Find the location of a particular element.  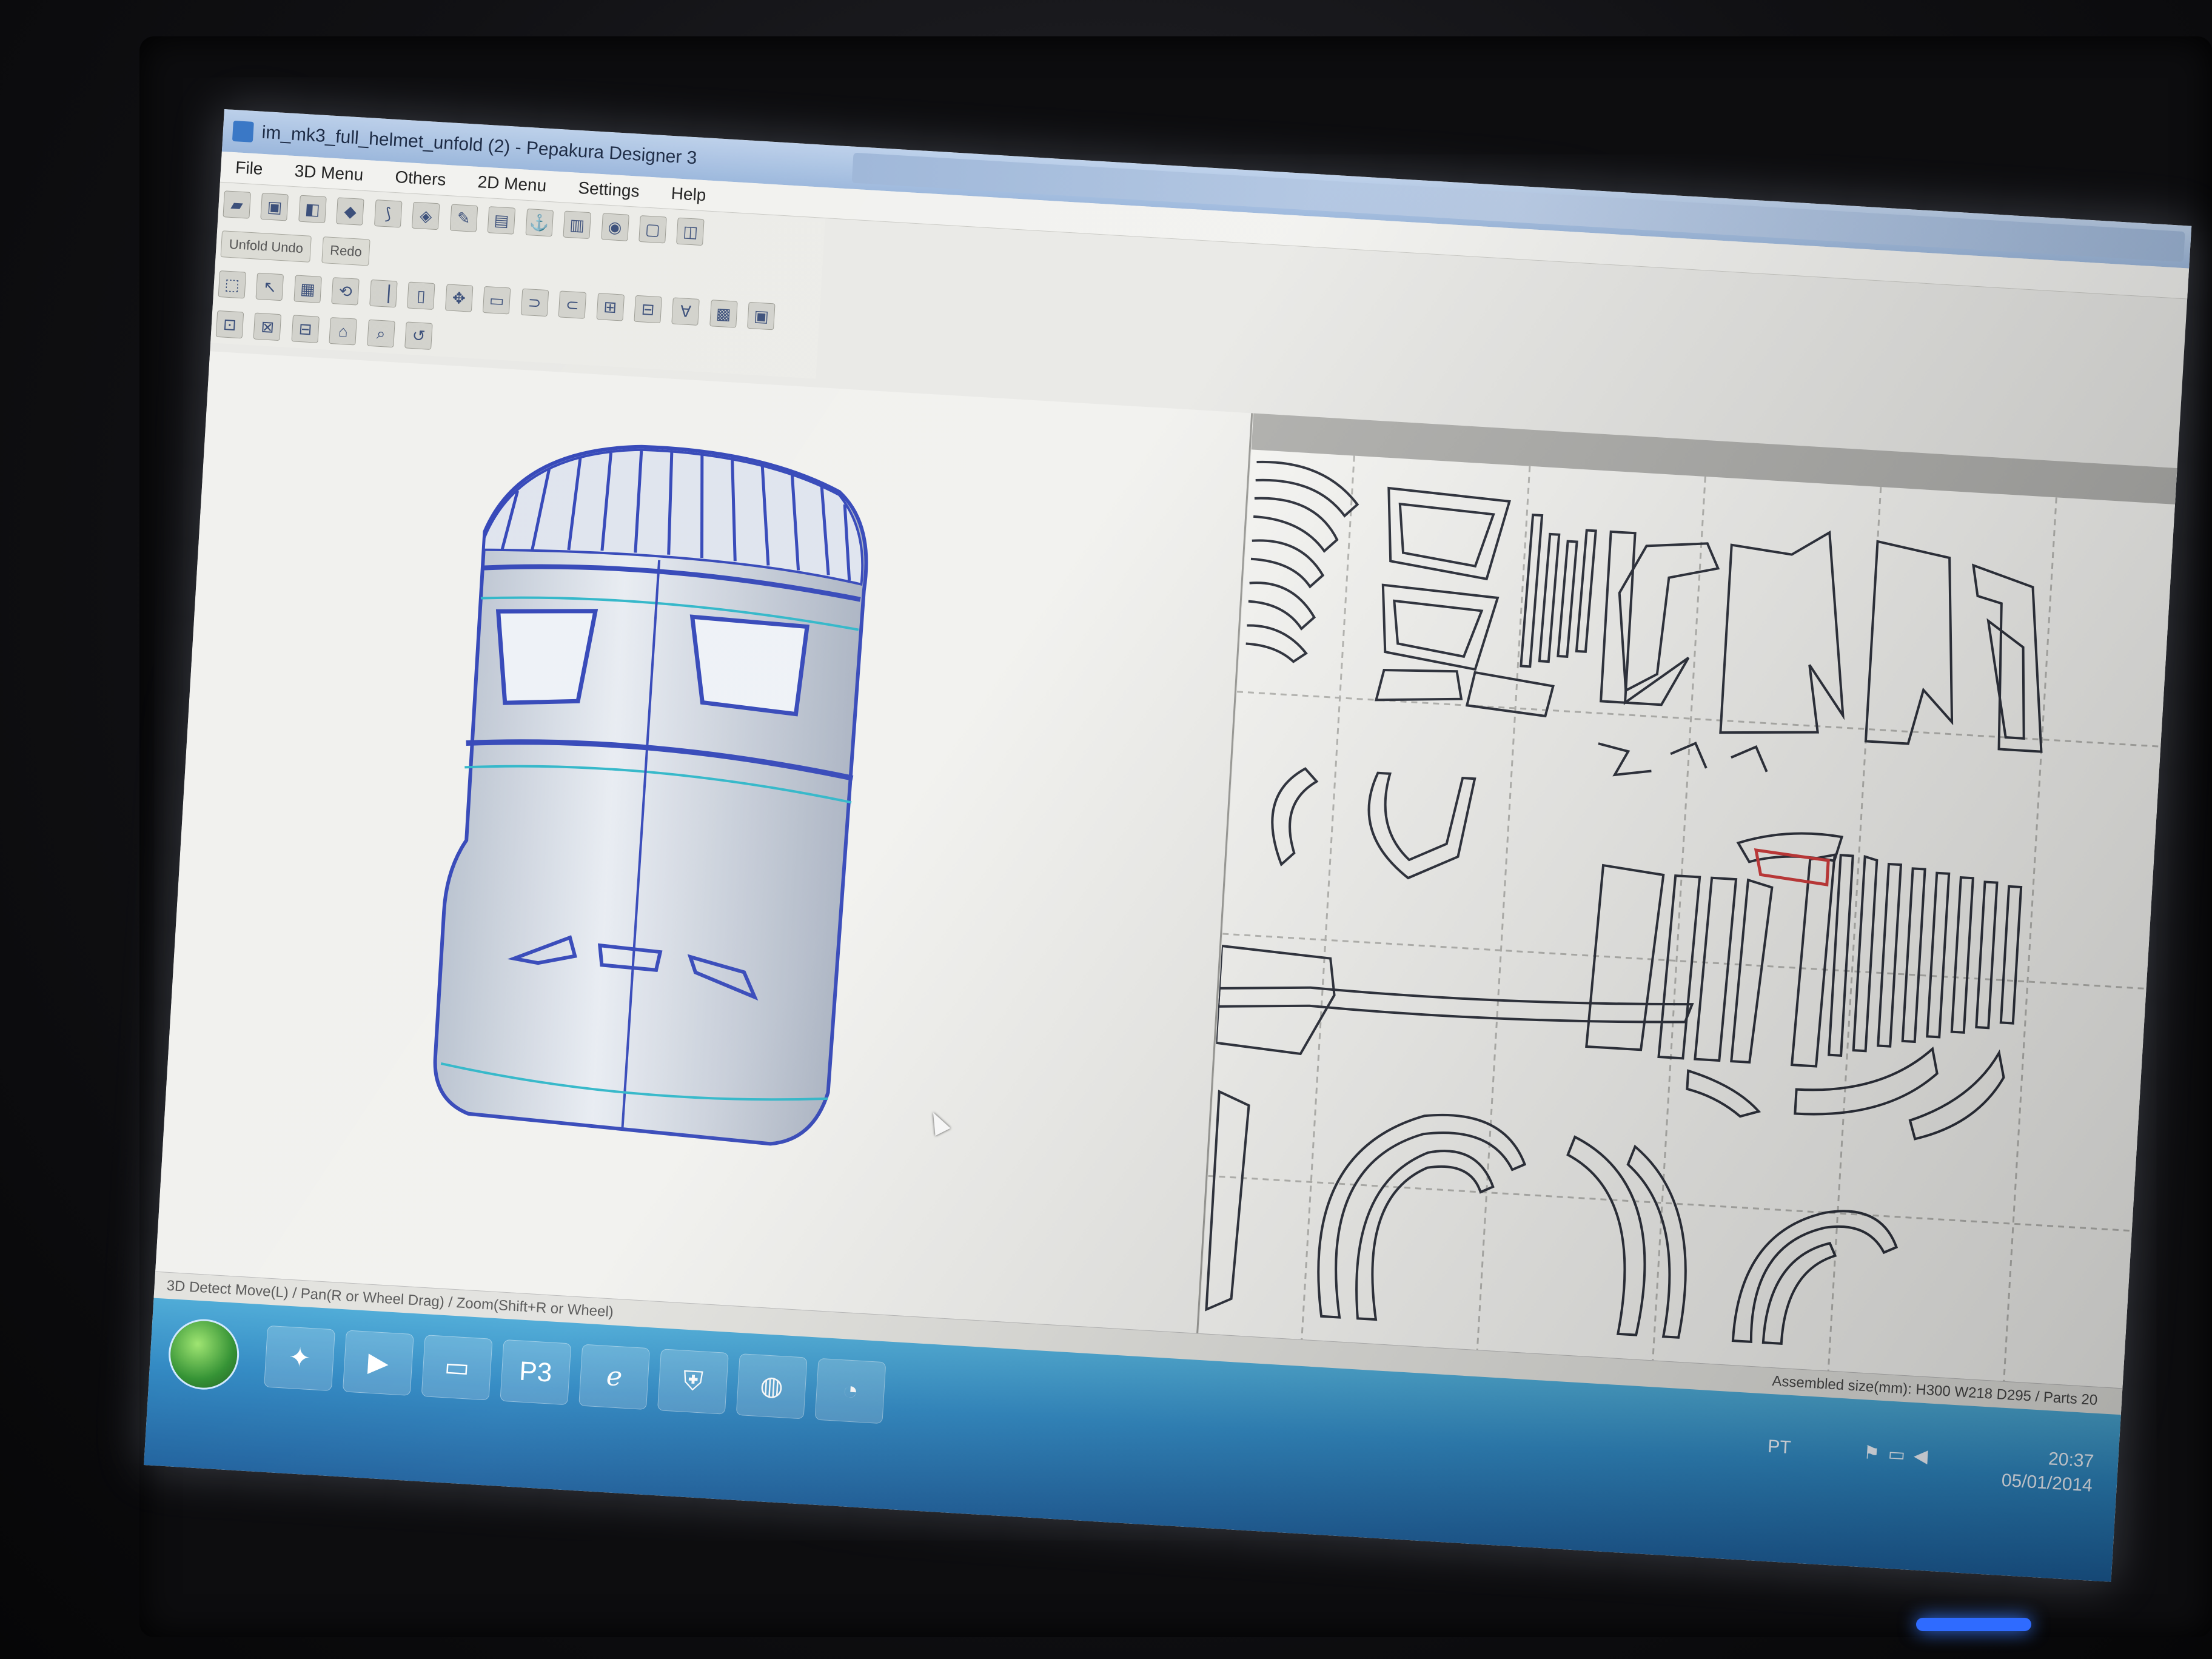

right-eye-slot is located at coordinates (749, 665).